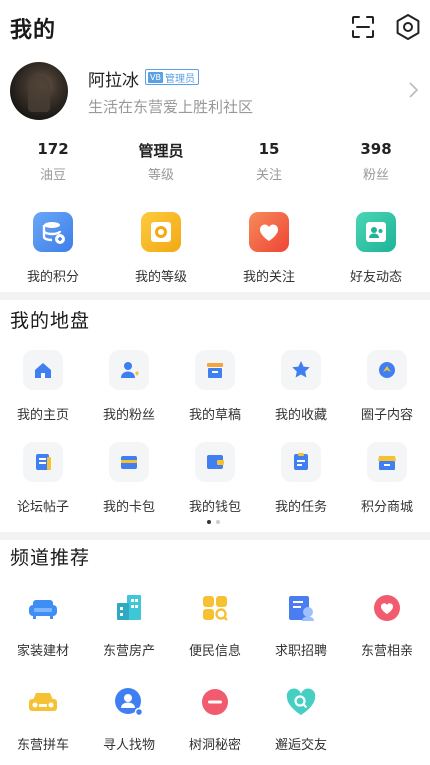 The height and width of the screenshot is (765, 430). I want to click on stats-row: 172 油豆 管理员 等级 15 关注 398 粉丝, so click(215, 164).